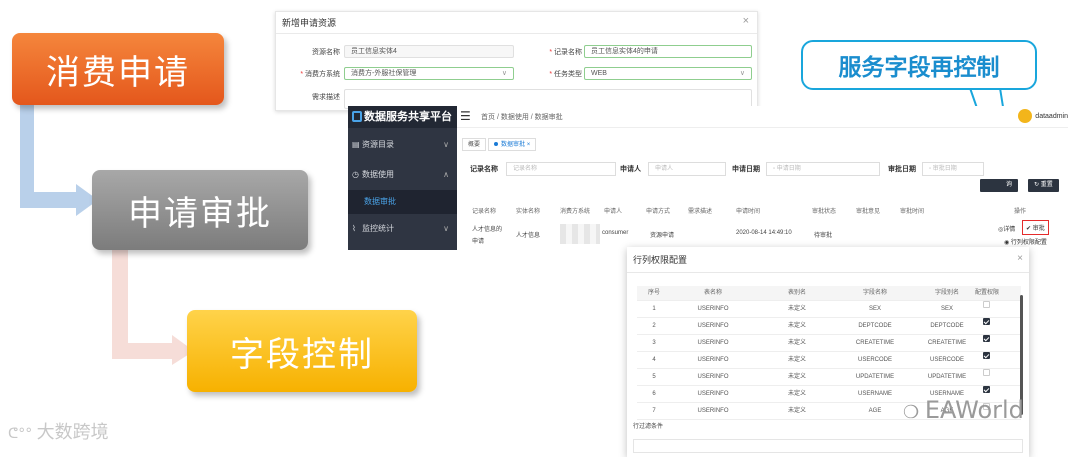  I want to click on cell-no: 3, so click(654, 343).